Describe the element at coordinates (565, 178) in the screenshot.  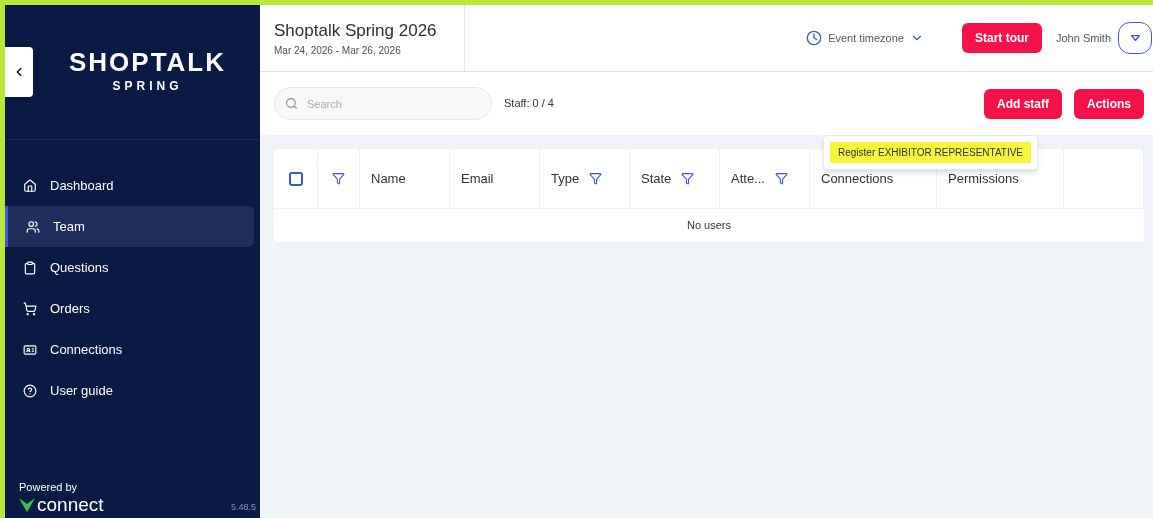
I see `column-header: Type` at that location.